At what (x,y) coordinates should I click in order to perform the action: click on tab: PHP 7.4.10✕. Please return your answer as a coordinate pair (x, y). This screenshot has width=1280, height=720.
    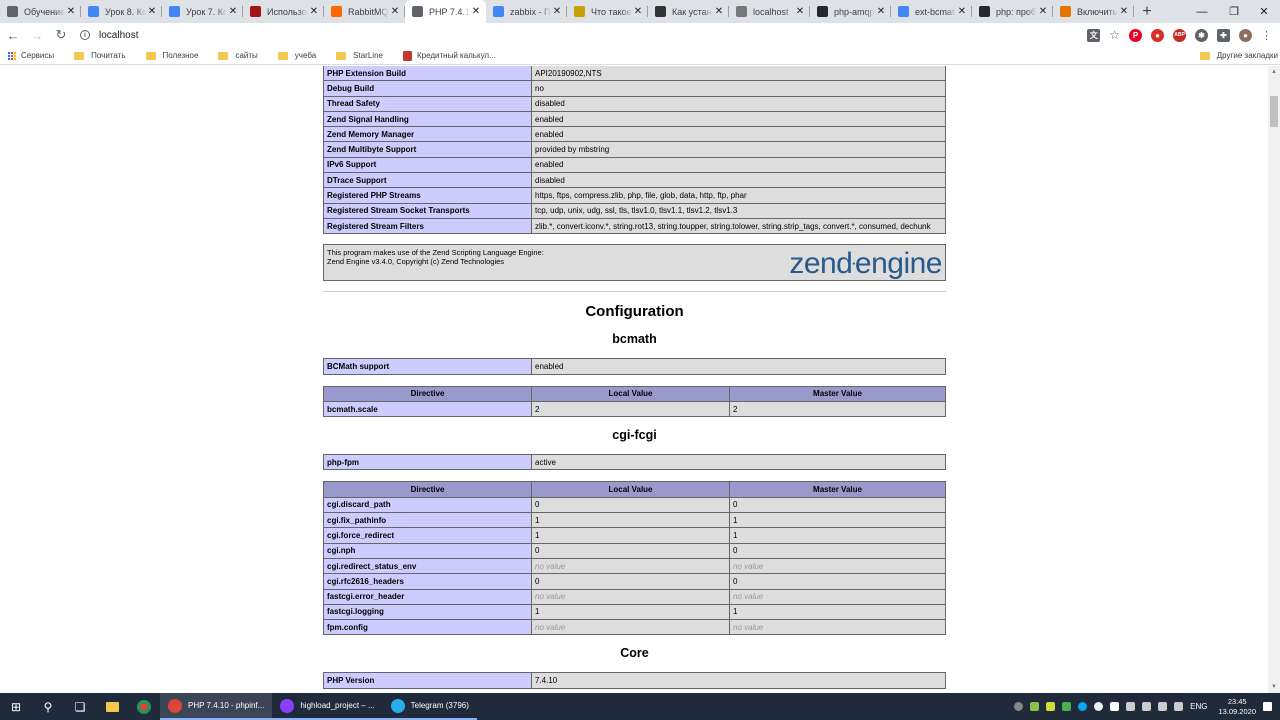
    Looking at the image, I should click on (445, 11).